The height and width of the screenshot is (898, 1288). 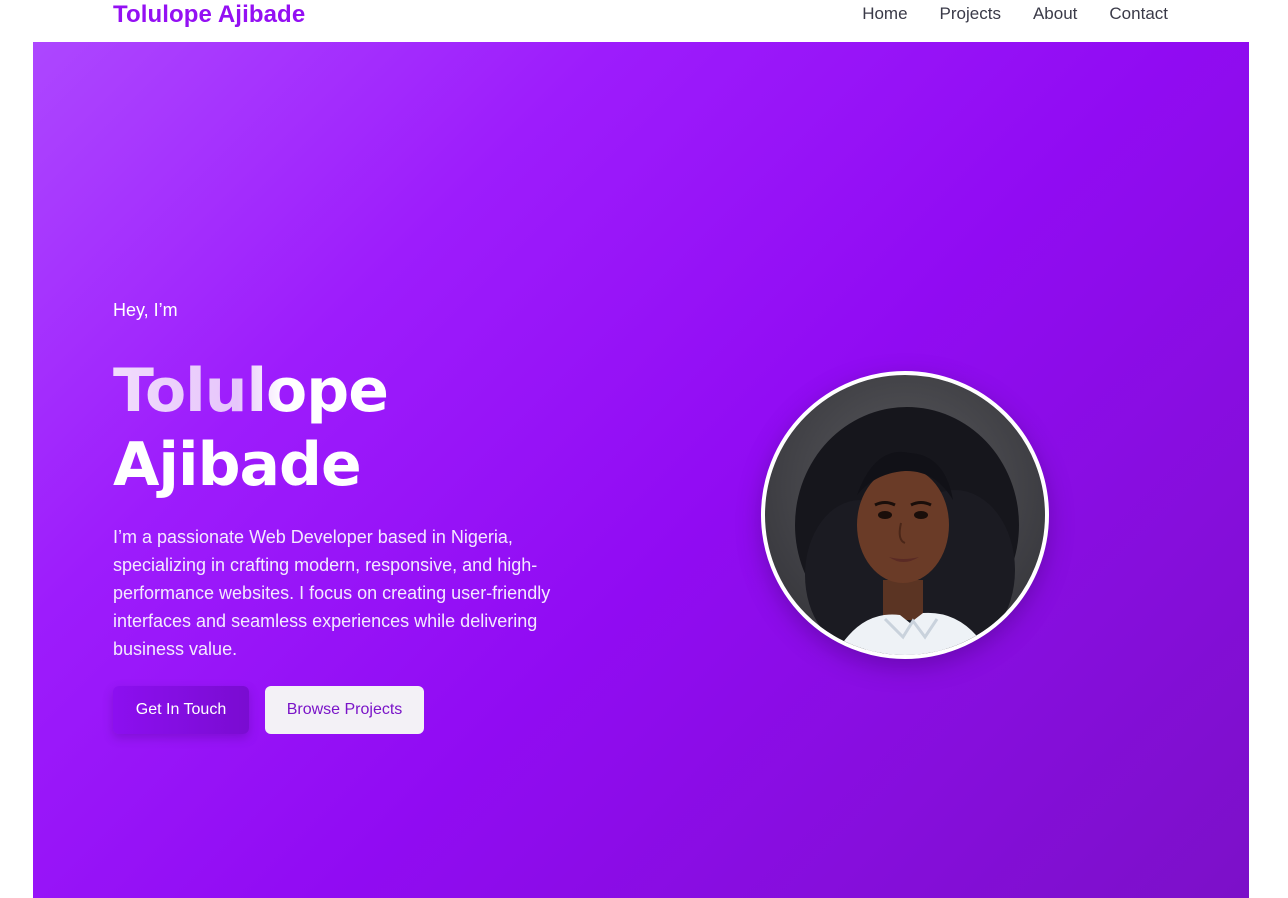 I want to click on profile-photo, so click(x=905, y=515).